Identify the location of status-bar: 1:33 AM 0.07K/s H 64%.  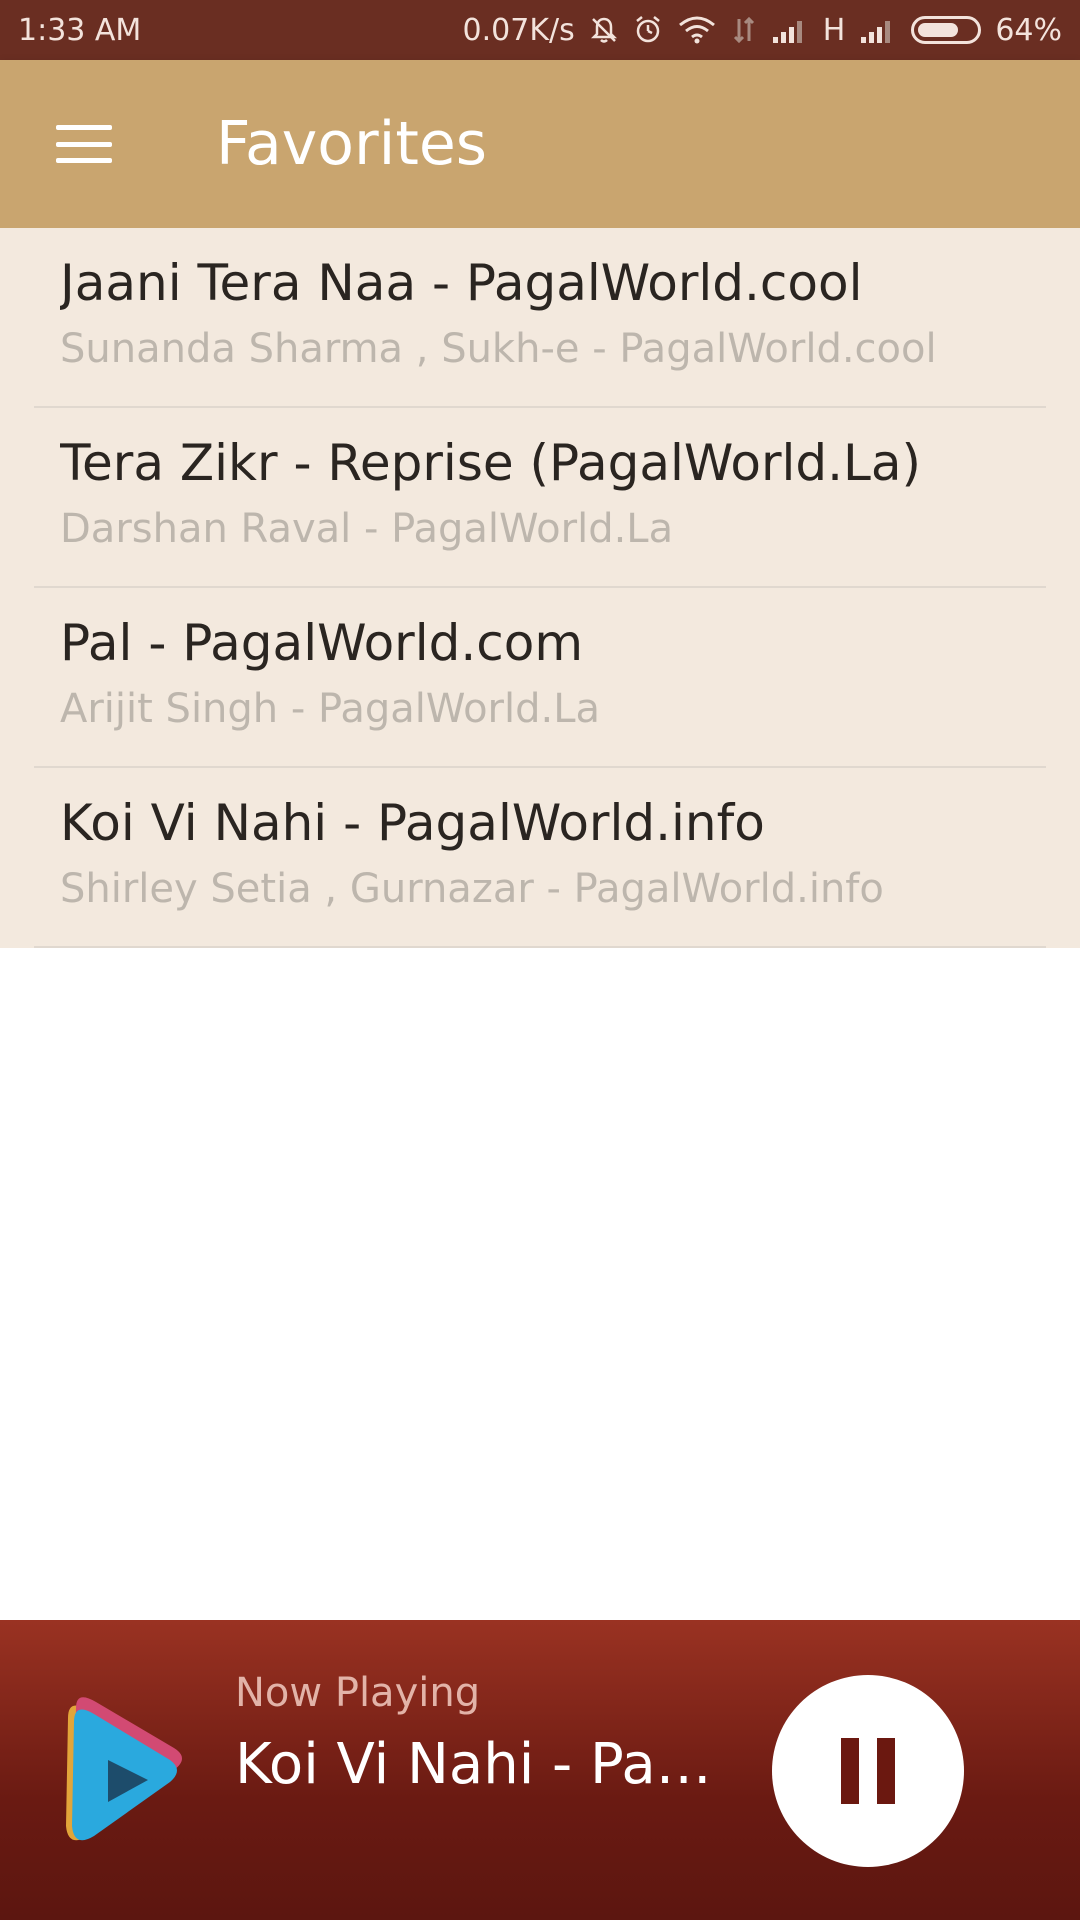
(540, 30).